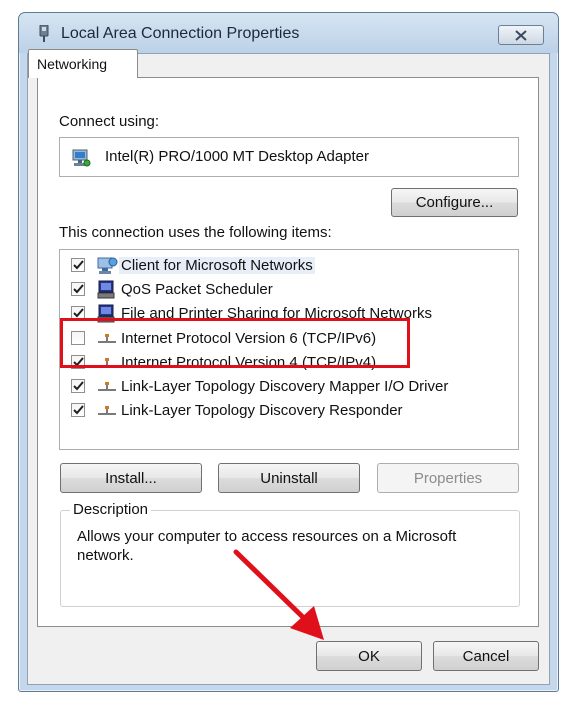 Image resolution: width=580 pixels, height=708 pixels. I want to click on list-item: Internet Protocol Version 6 (TCP/IPv6), so click(289, 339).